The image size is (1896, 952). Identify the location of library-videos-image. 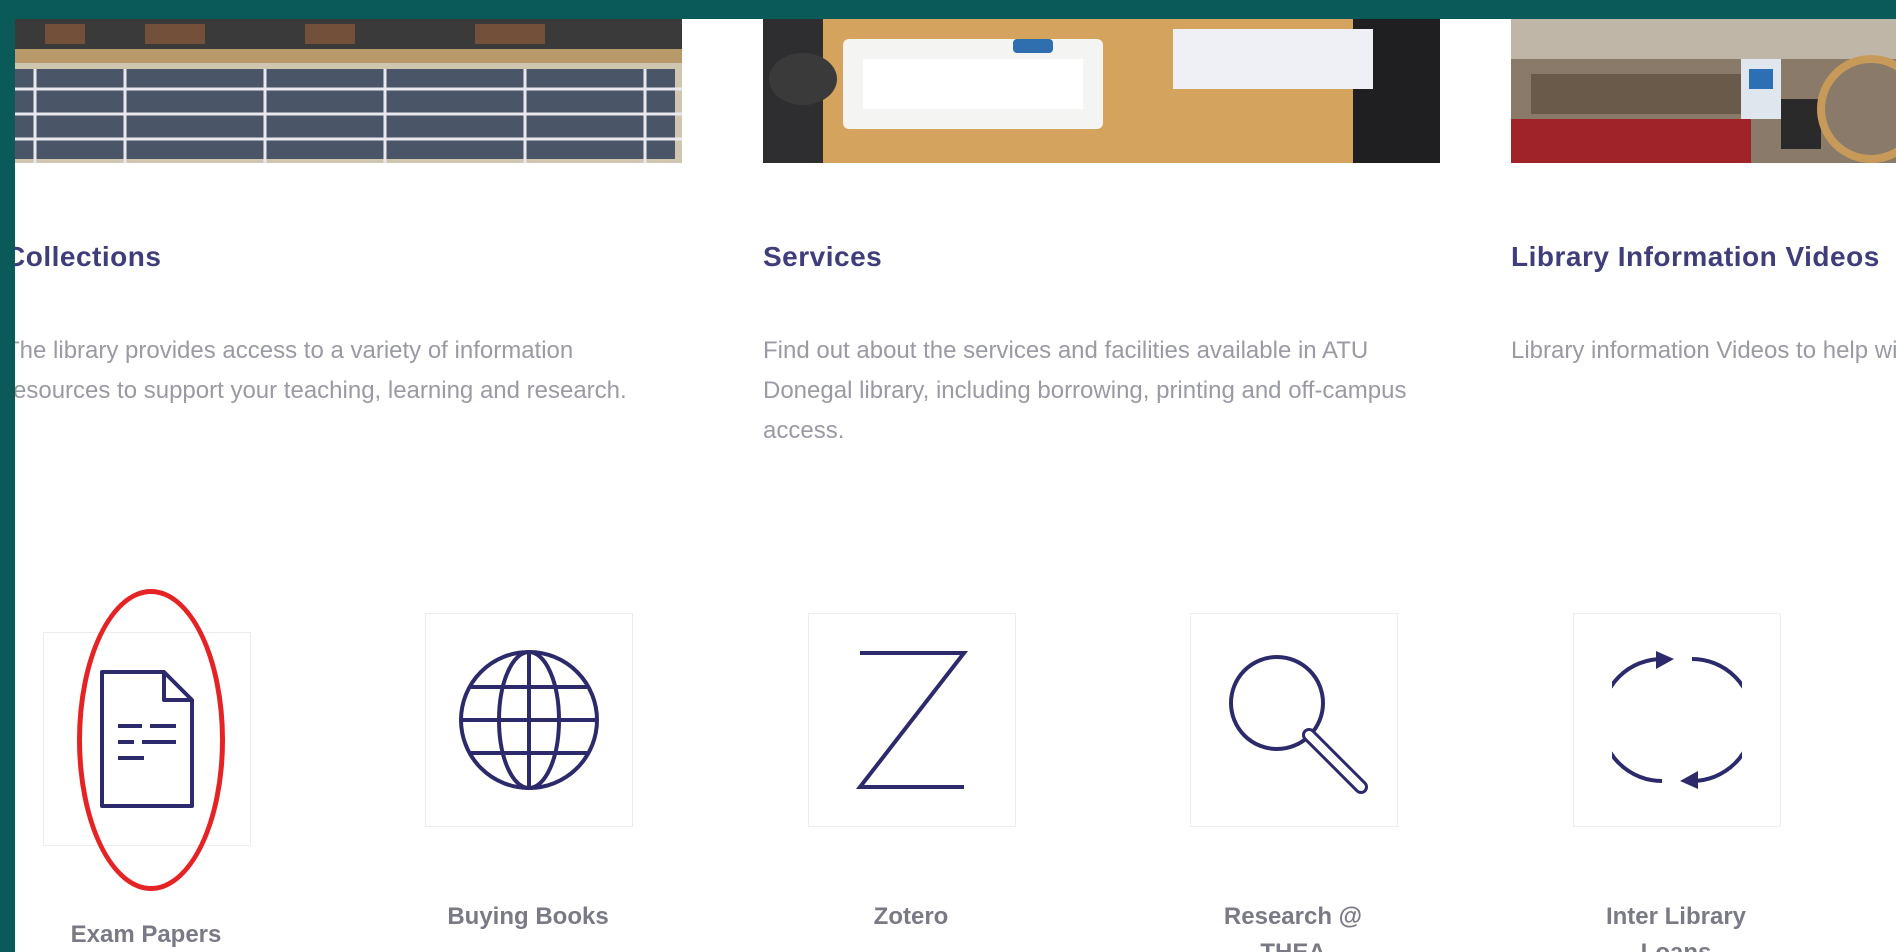
(1703, 91).